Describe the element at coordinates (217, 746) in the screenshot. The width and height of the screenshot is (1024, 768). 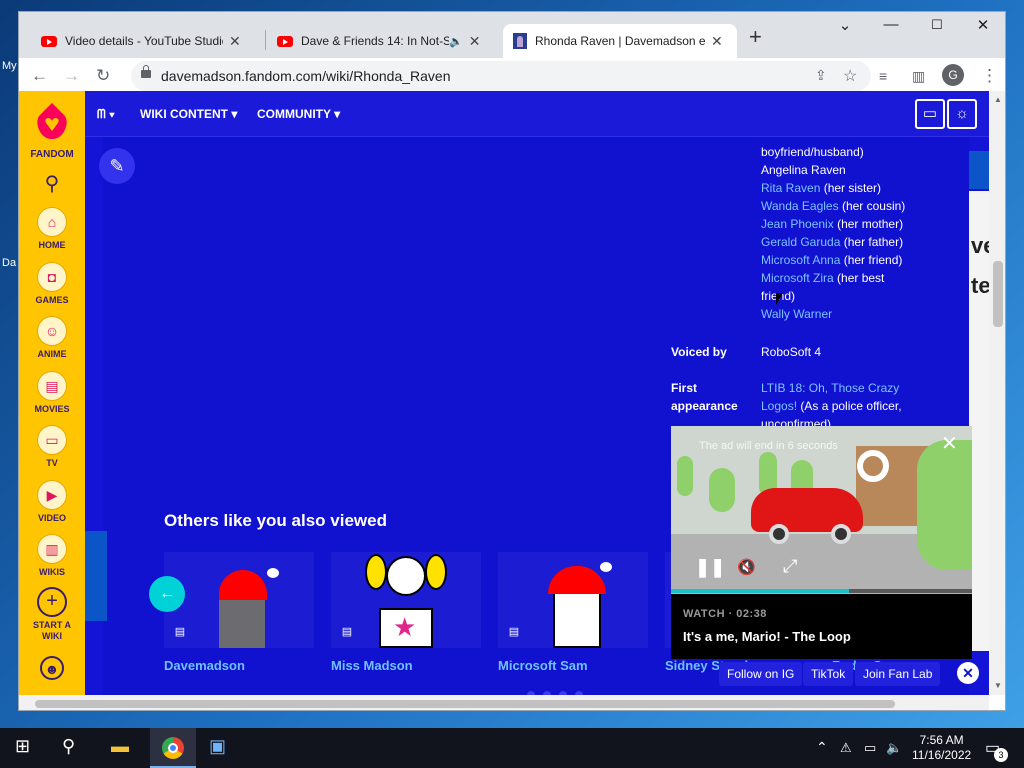
I see `photos-icon: ▣` at that location.